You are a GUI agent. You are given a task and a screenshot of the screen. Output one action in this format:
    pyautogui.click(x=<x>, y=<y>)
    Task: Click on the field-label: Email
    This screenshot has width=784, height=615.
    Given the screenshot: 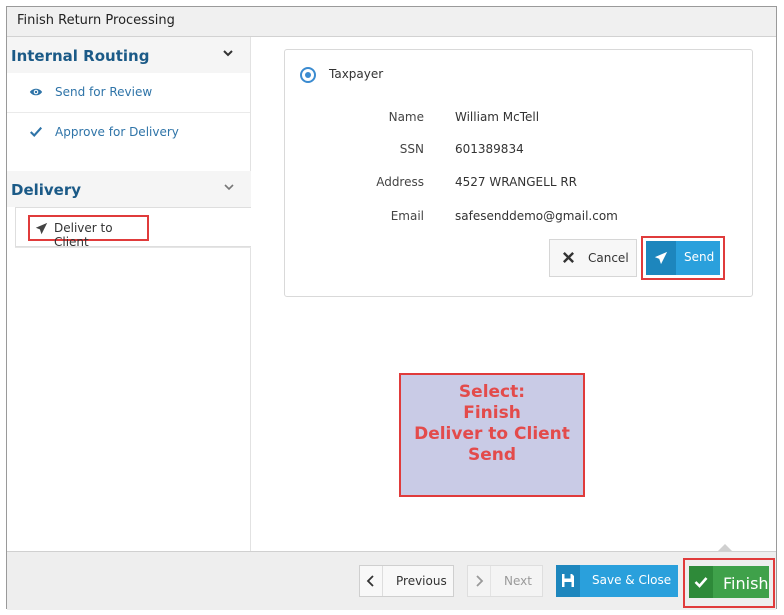 What is the action you would take?
    pyautogui.click(x=407, y=216)
    